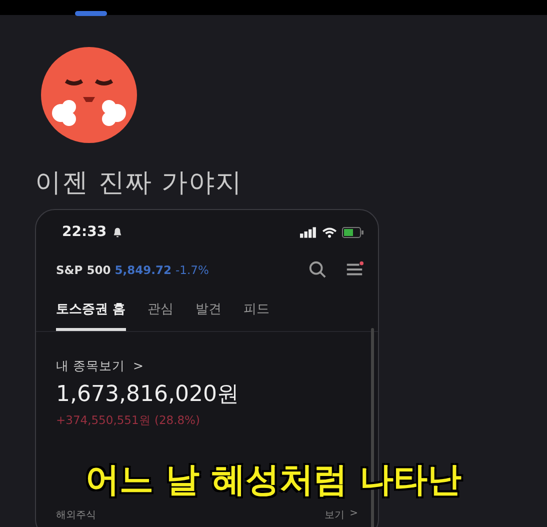 This screenshot has height=527, width=547. Describe the element at coordinates (91, 314) in the screenshot. I see `tab: 토스증권 홈` at that location.